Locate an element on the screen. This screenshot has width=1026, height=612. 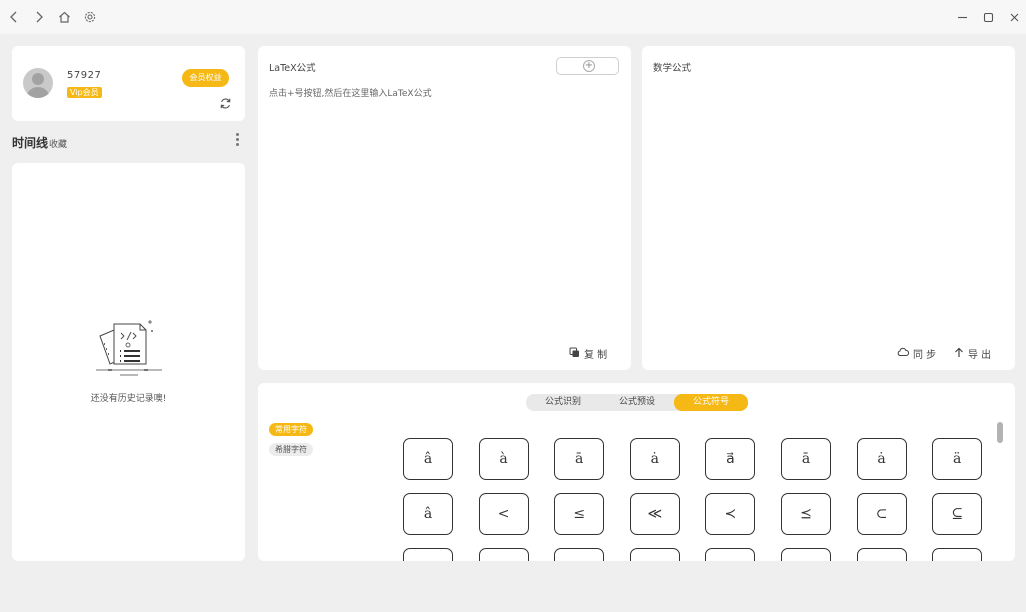
refresh-icon is located at coordinates (225, 104).